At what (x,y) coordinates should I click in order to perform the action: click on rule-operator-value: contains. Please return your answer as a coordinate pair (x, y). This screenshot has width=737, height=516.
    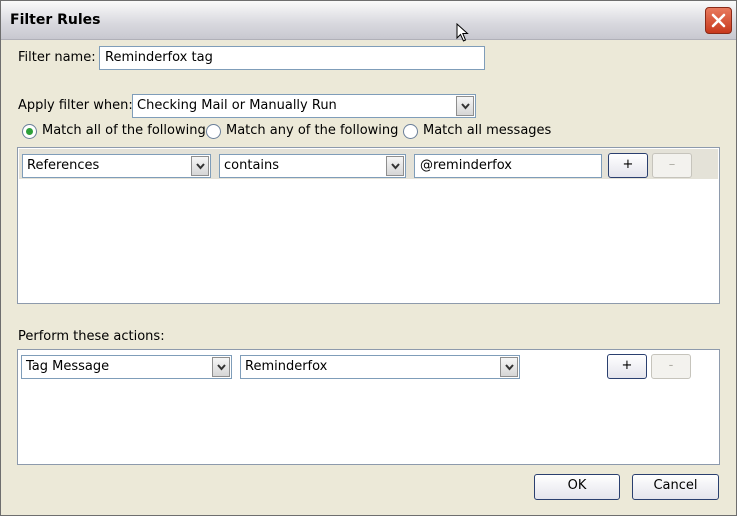
    Looking at the image, I should click on (252, 165).